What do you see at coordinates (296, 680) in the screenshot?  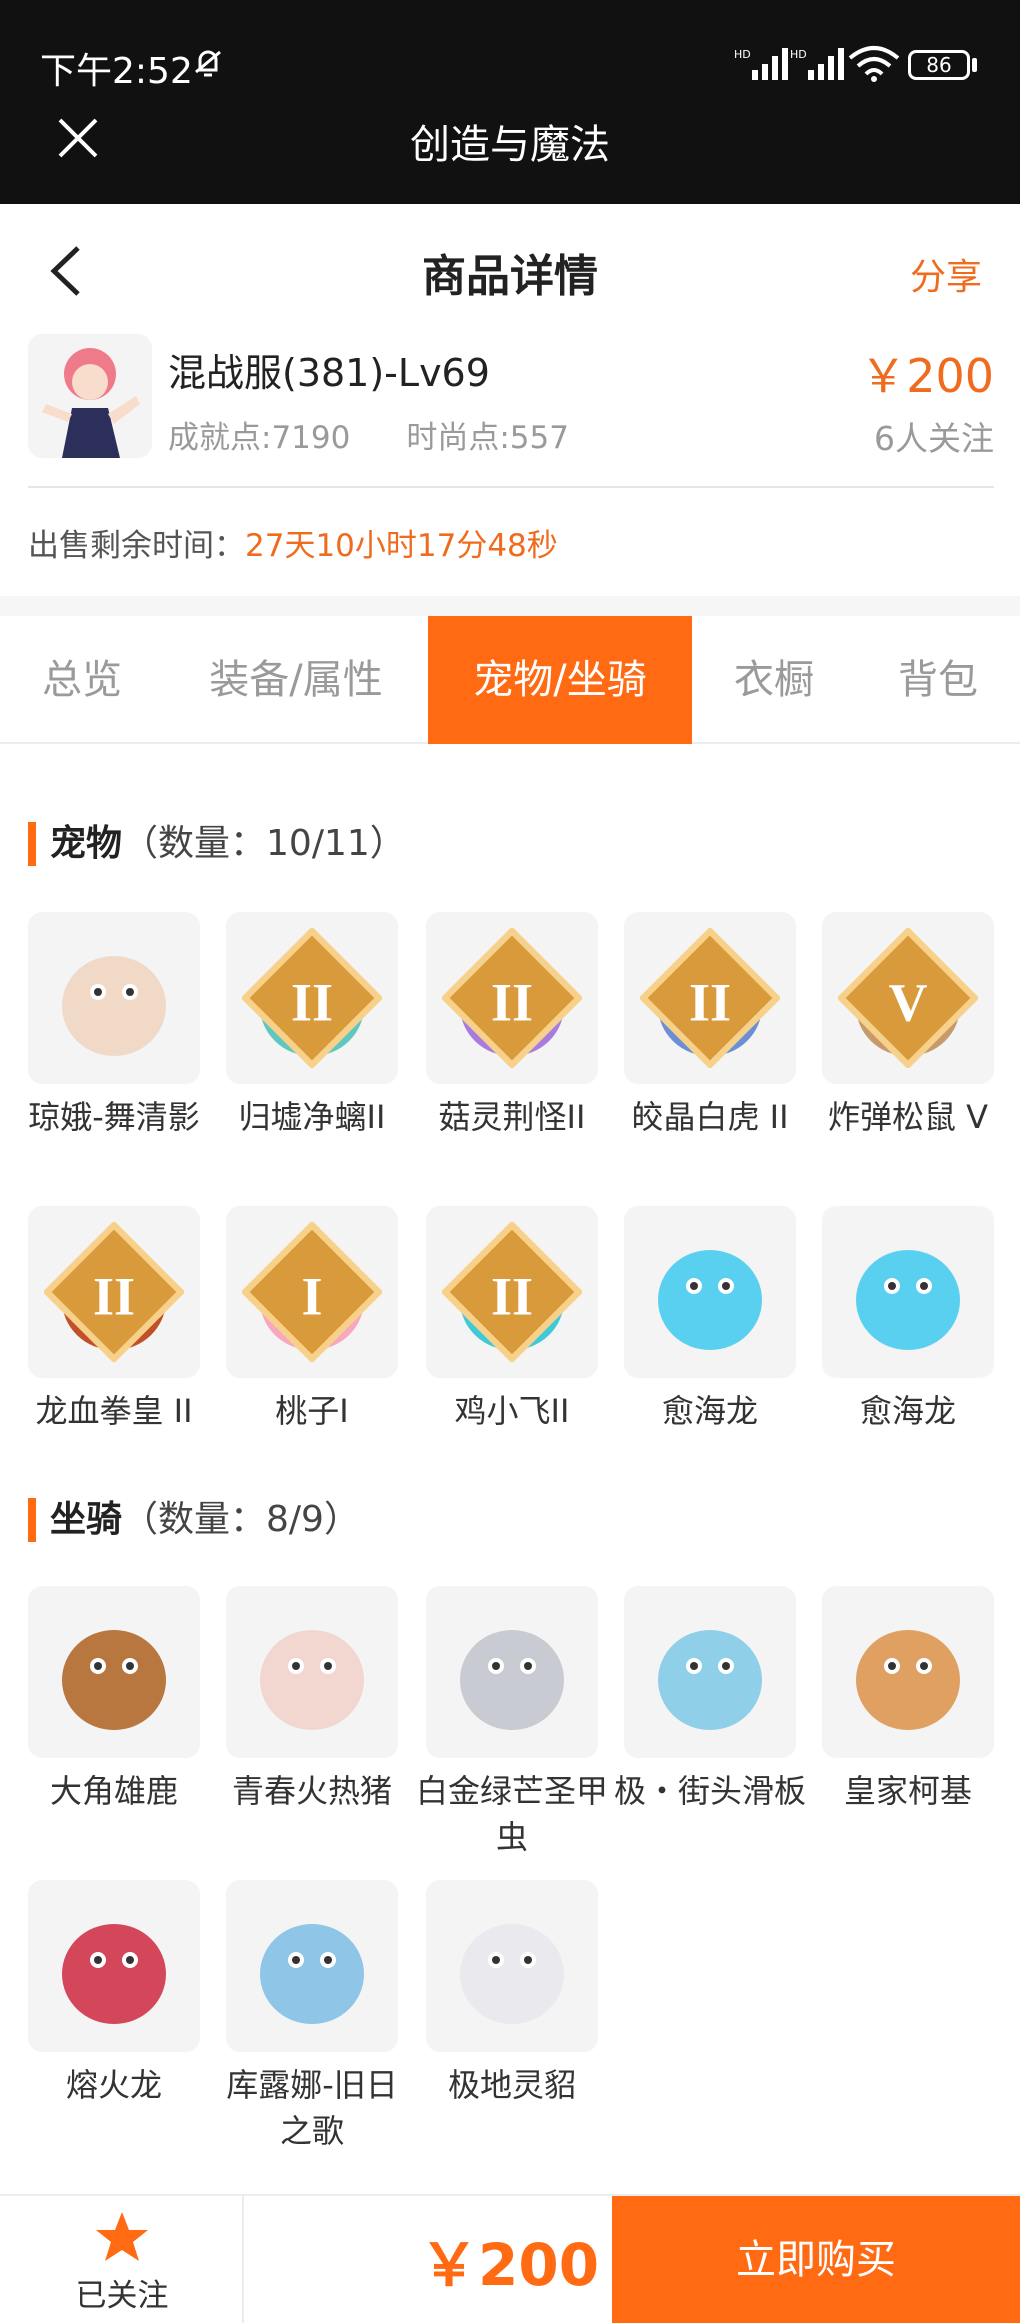 I see `tab-equipment: 装备/属性` at bounding box center [296, 680].